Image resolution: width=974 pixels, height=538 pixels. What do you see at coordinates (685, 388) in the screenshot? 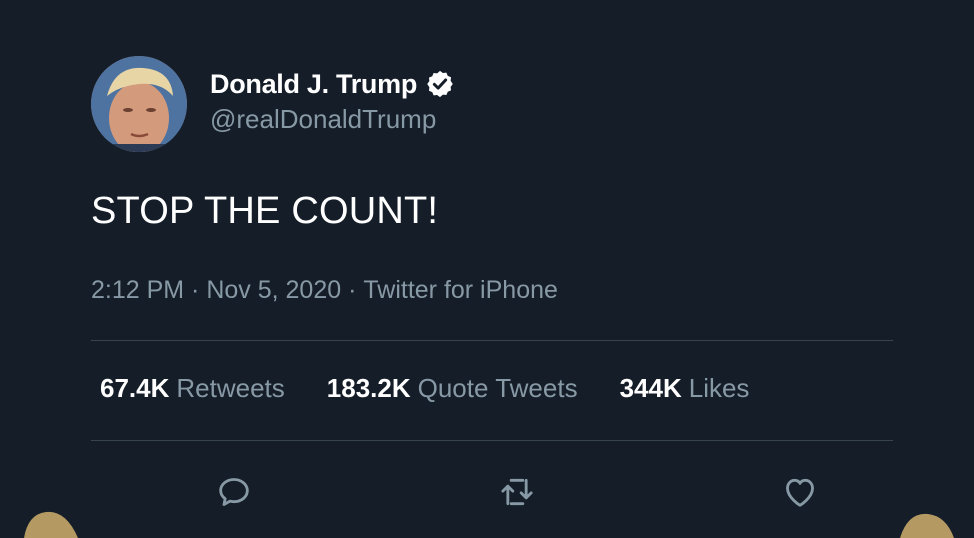
I see `stat-likes: 344K Likes` at bounding box center [685, 388].